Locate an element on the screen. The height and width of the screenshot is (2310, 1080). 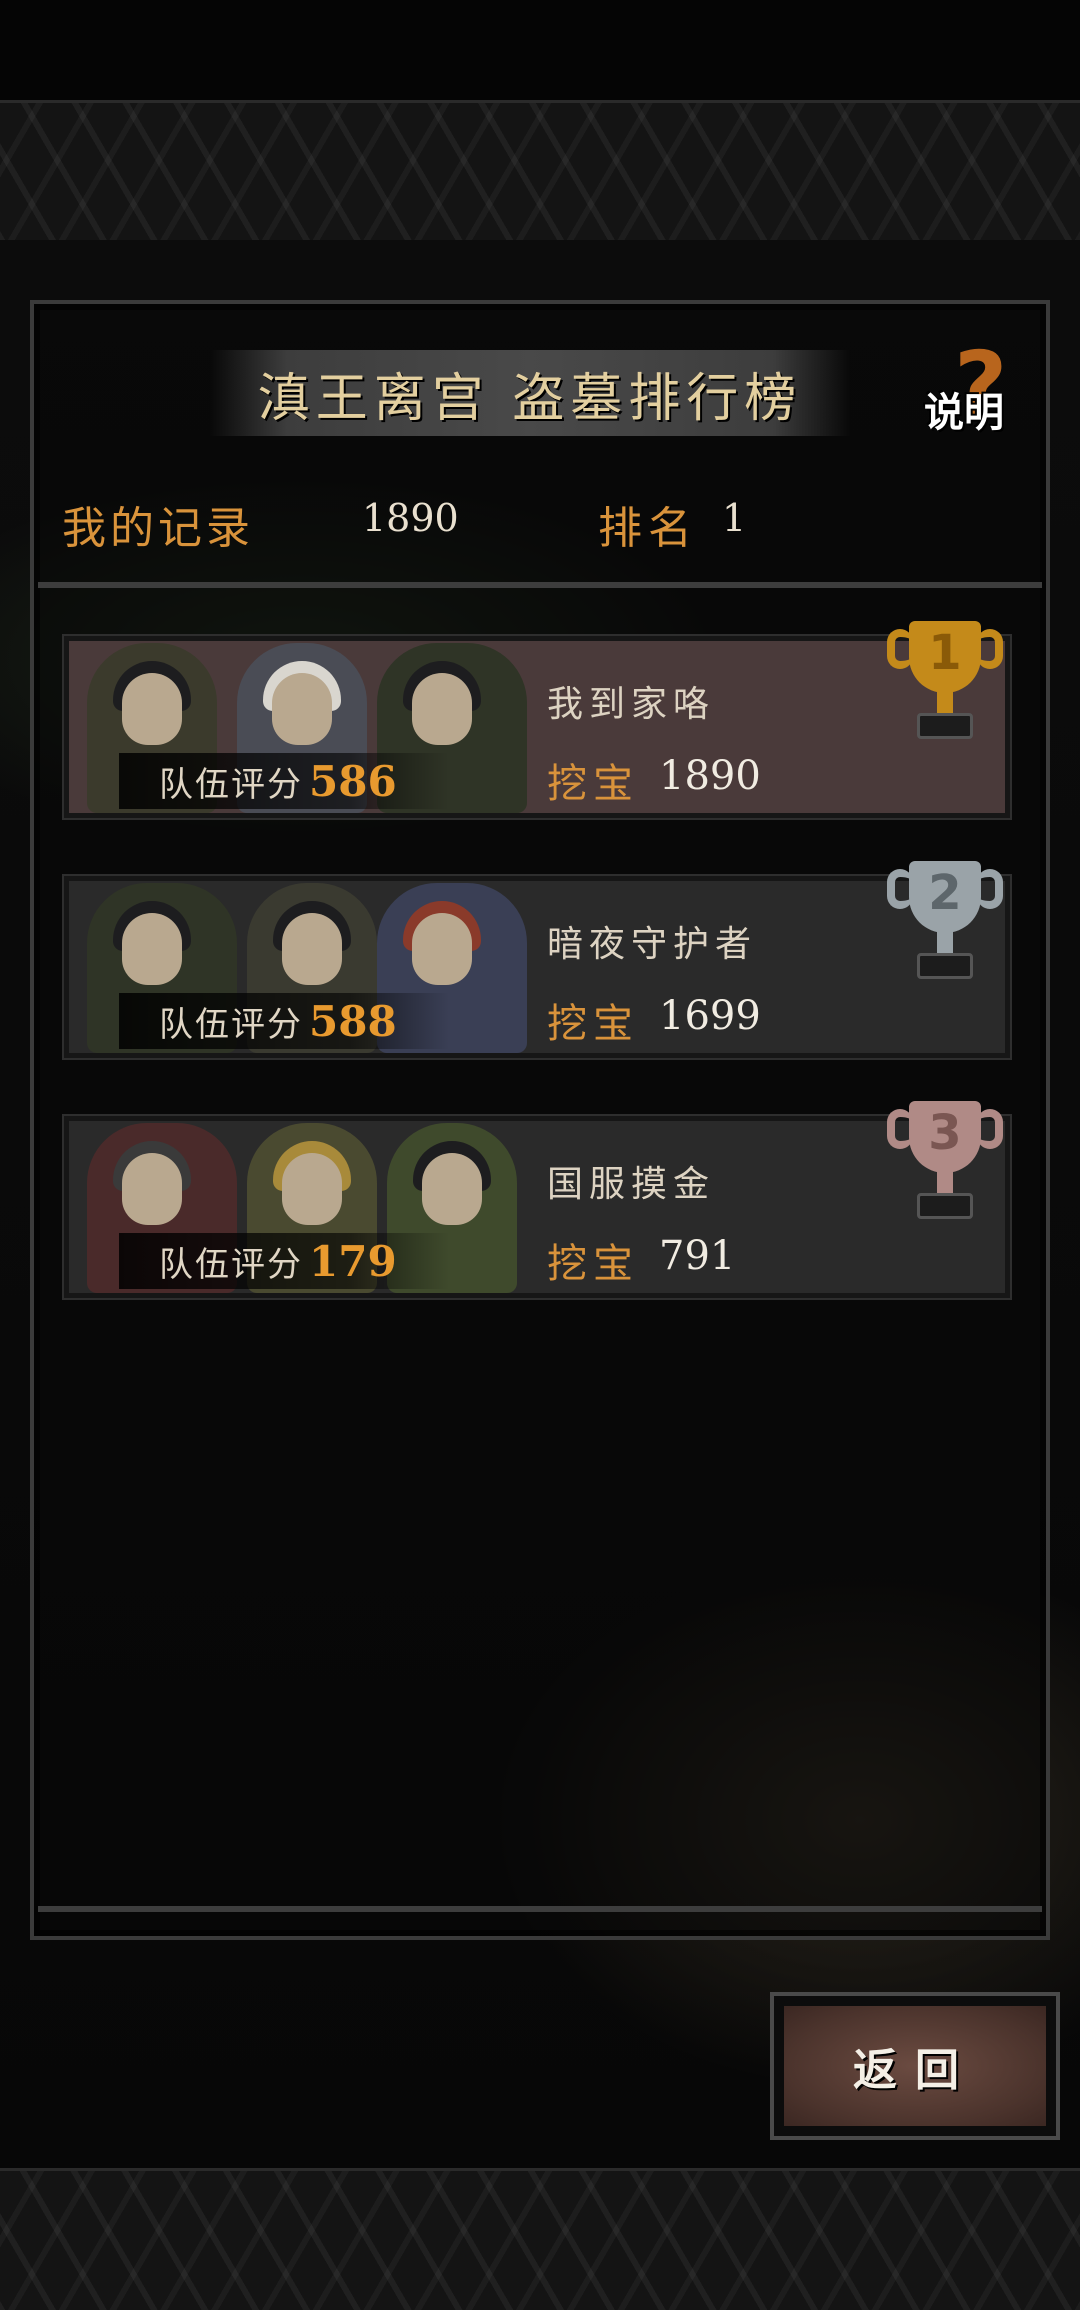
rank-number: 2 is located at coordinates (945, 893).